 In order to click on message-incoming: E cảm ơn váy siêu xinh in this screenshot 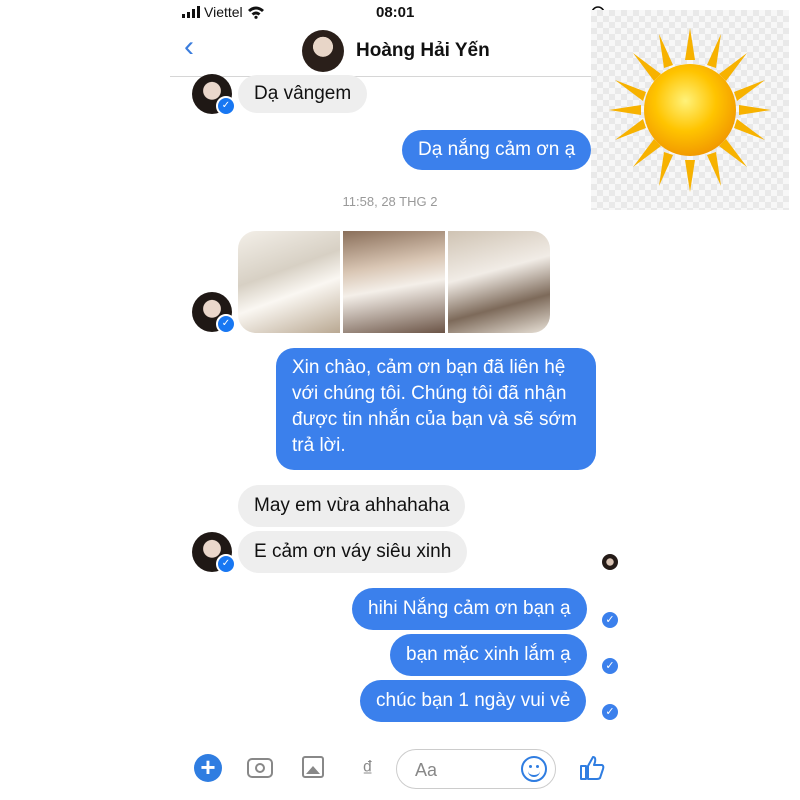, I will do `click(353, 552)`.